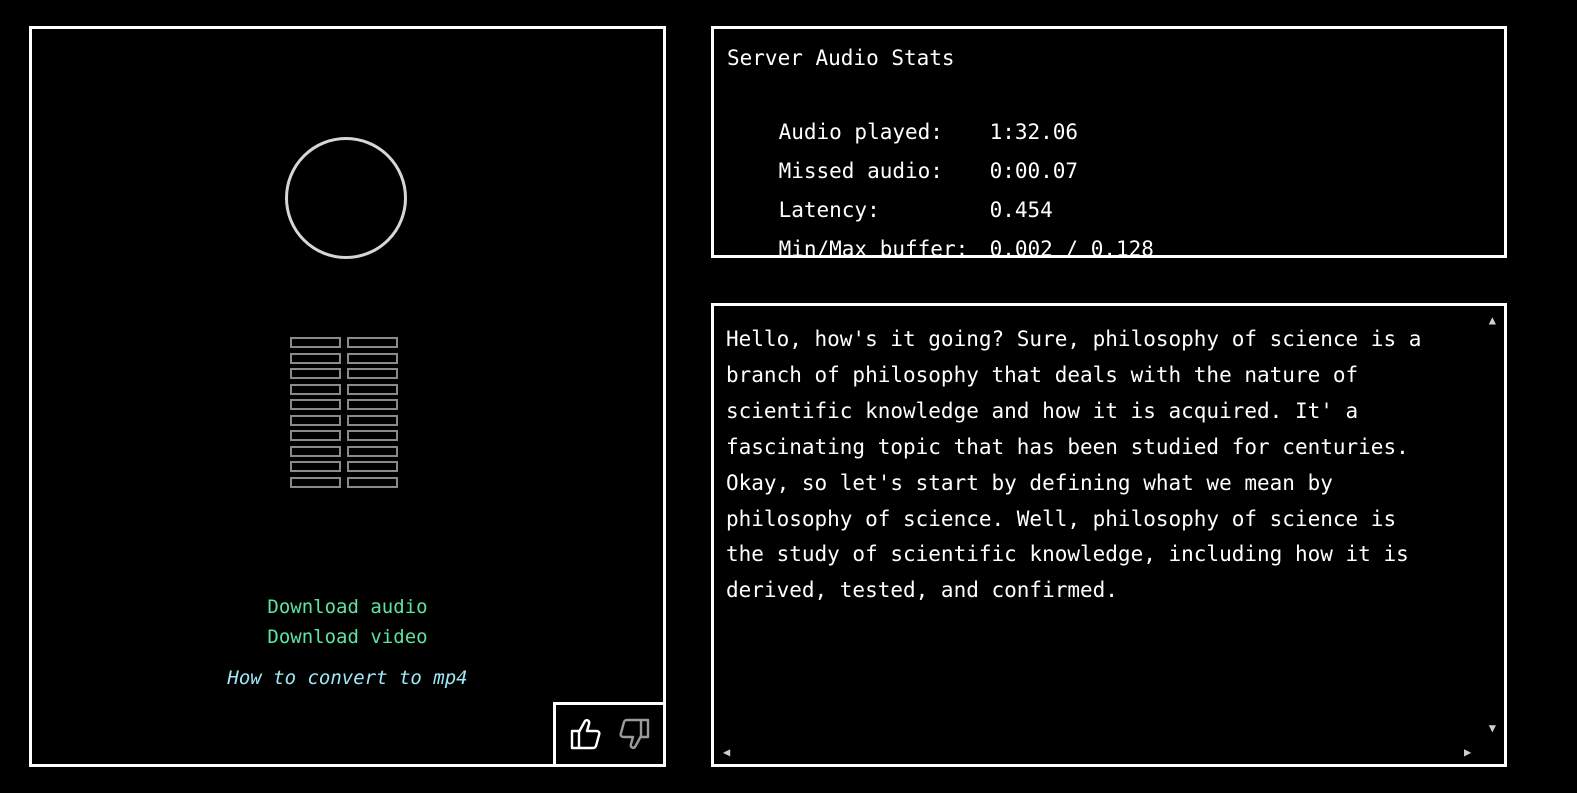 The height and width of the screenshot is (793, 1577). I want to click on audio-level-meter, so click(347, 415).